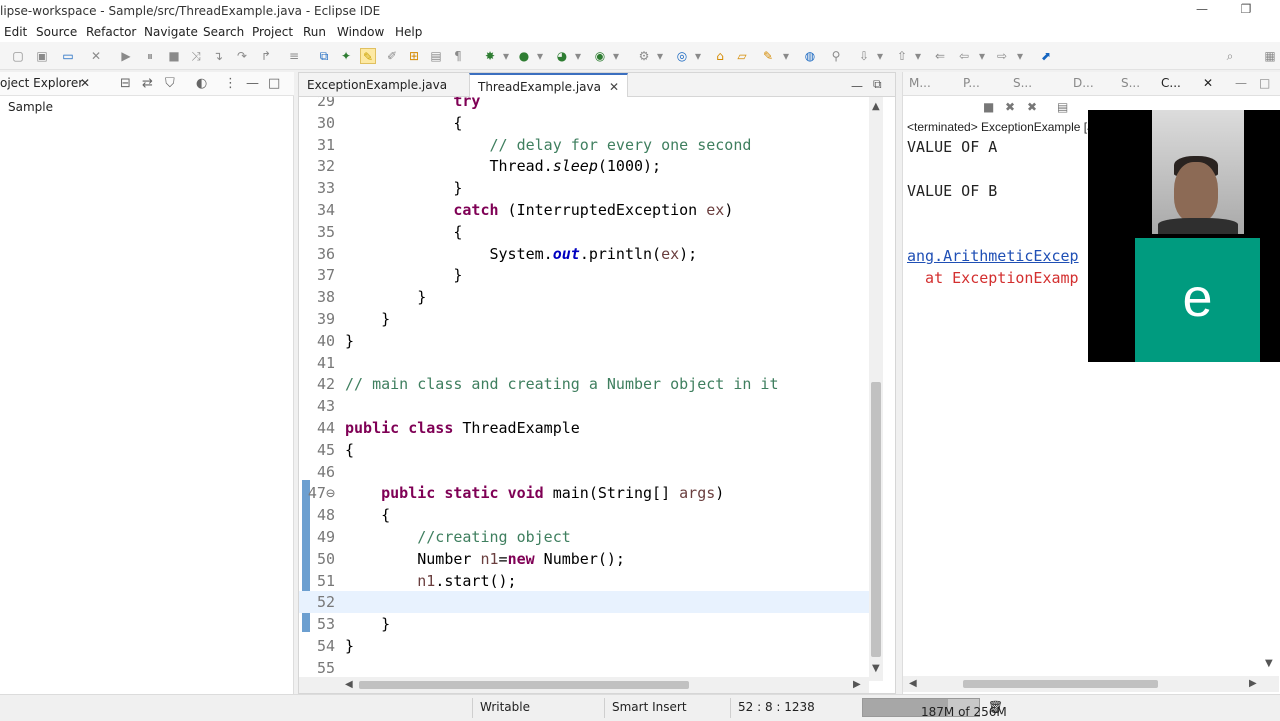 This screenshot has height=721, width=1280. Describe the element at coordinates (584, 104) in the screenshot. I see `code-line: 29 try` at that location.